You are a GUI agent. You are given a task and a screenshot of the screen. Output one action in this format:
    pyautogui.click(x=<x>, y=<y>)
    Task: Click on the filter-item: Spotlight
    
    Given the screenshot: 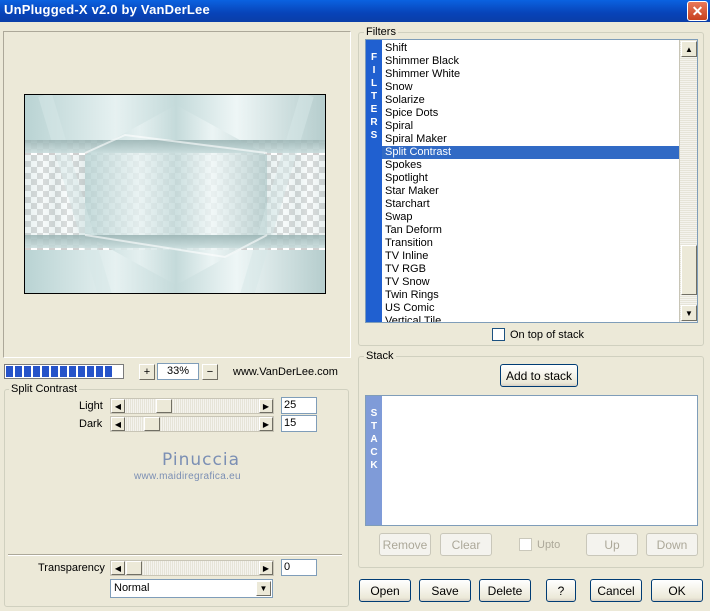 What is the action you would take?
    pyautogui.click(x=531, y=178)
    